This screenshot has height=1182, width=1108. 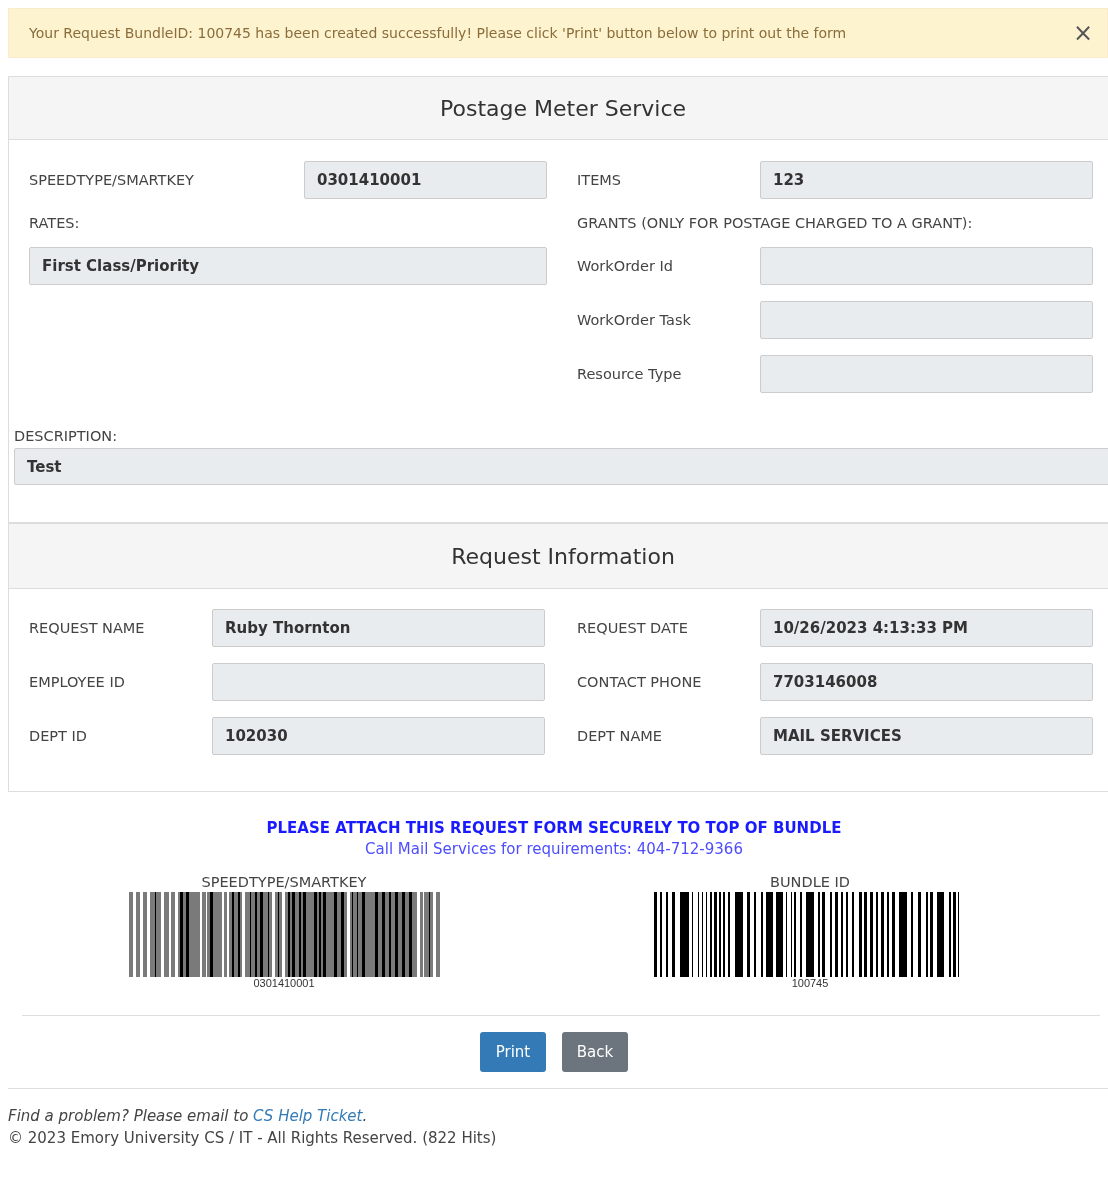 What do you see at coordinates (640, 682) in the screenshot?
I see `field-label: CONTACT PHONE` at bounding box center [640, 682].